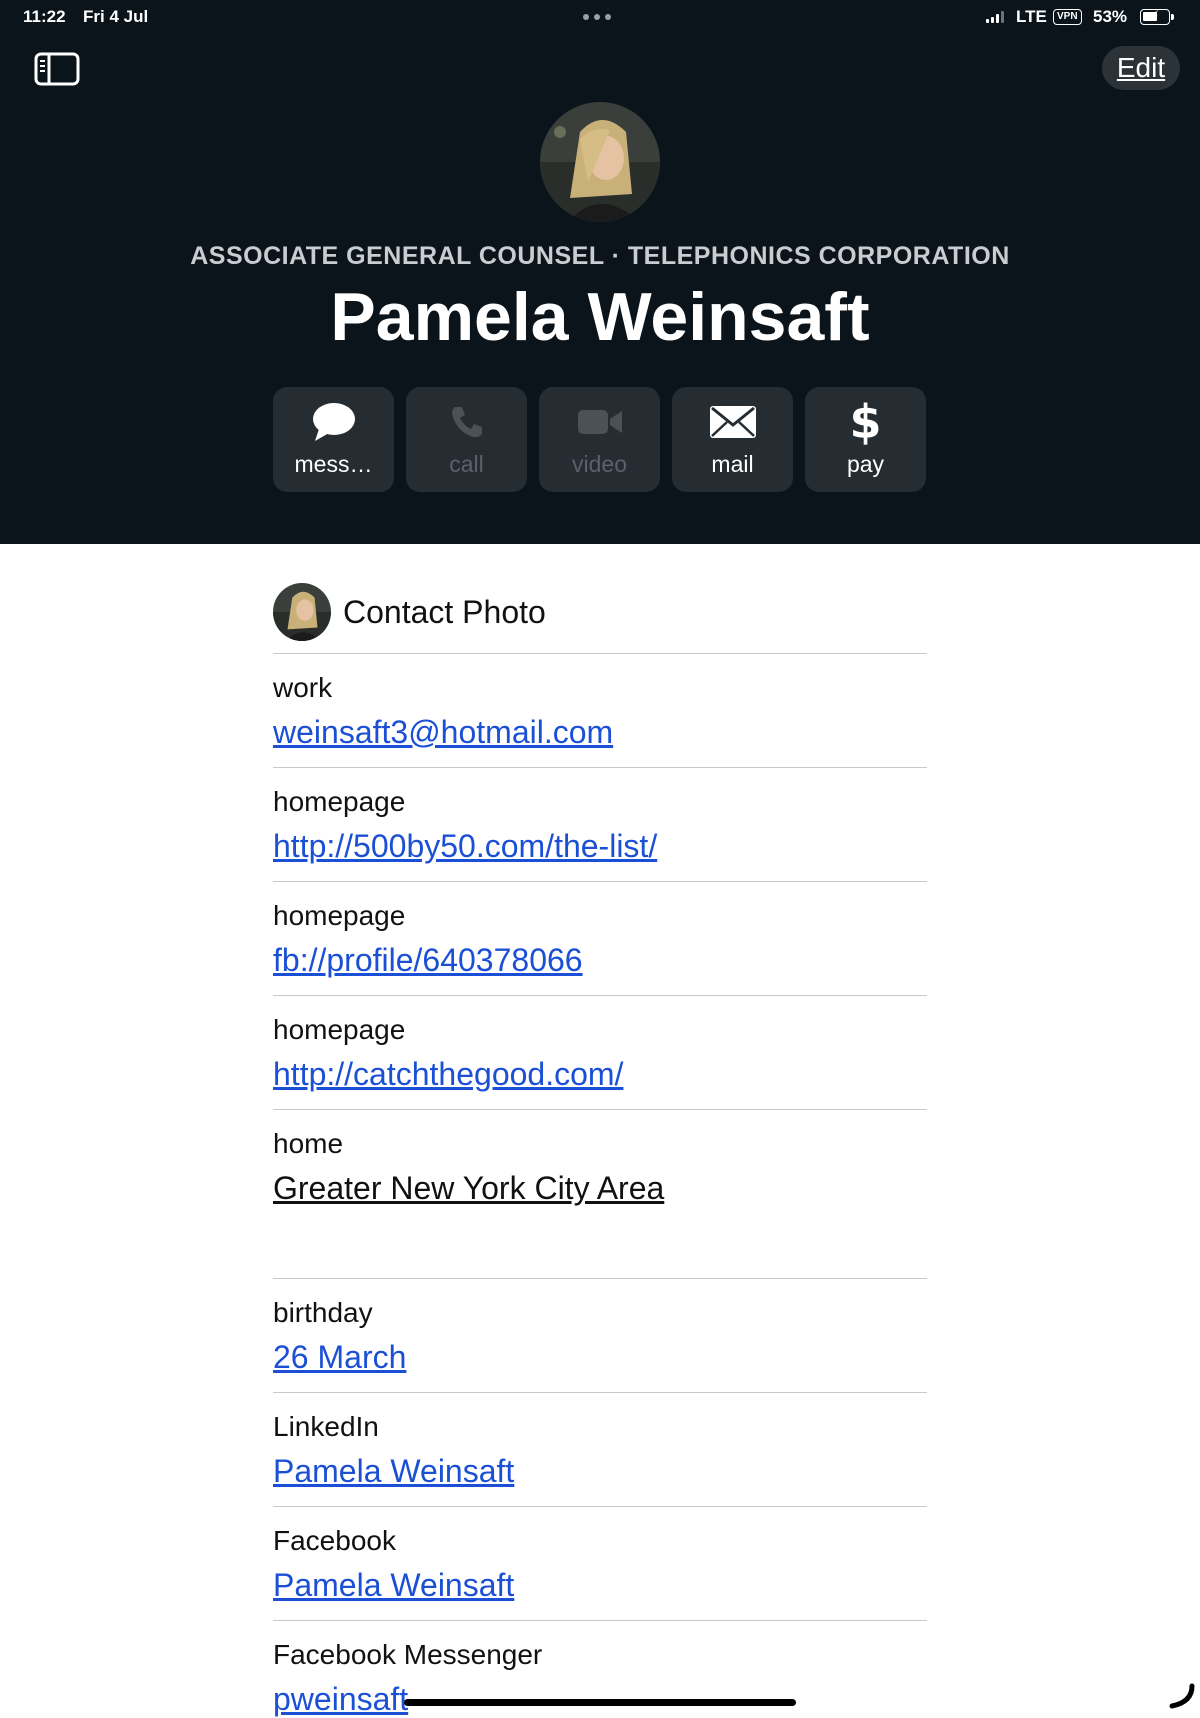 The height and width of the screenshot is (1718, 1200). Describe the element at coordinates (732, 422) in the screenshot. I see `envelope-icon` at that location.